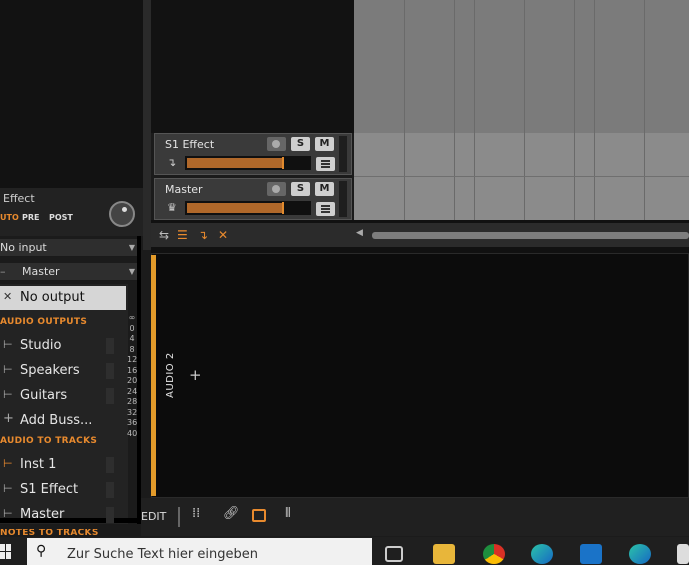 The height and width of the screenshot is (565, 689). I want to click on horizontal-scrollbar, so click(530, 235).